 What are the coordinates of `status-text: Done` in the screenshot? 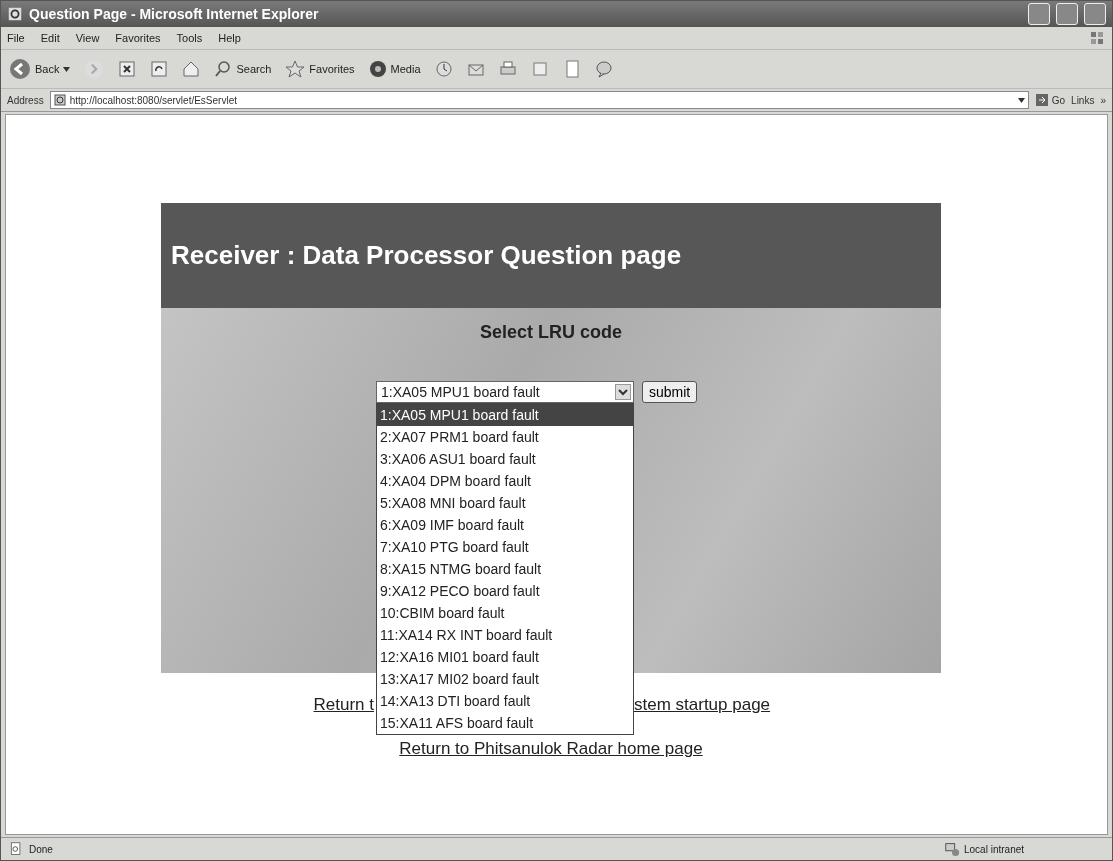 It's located at (41, 849).